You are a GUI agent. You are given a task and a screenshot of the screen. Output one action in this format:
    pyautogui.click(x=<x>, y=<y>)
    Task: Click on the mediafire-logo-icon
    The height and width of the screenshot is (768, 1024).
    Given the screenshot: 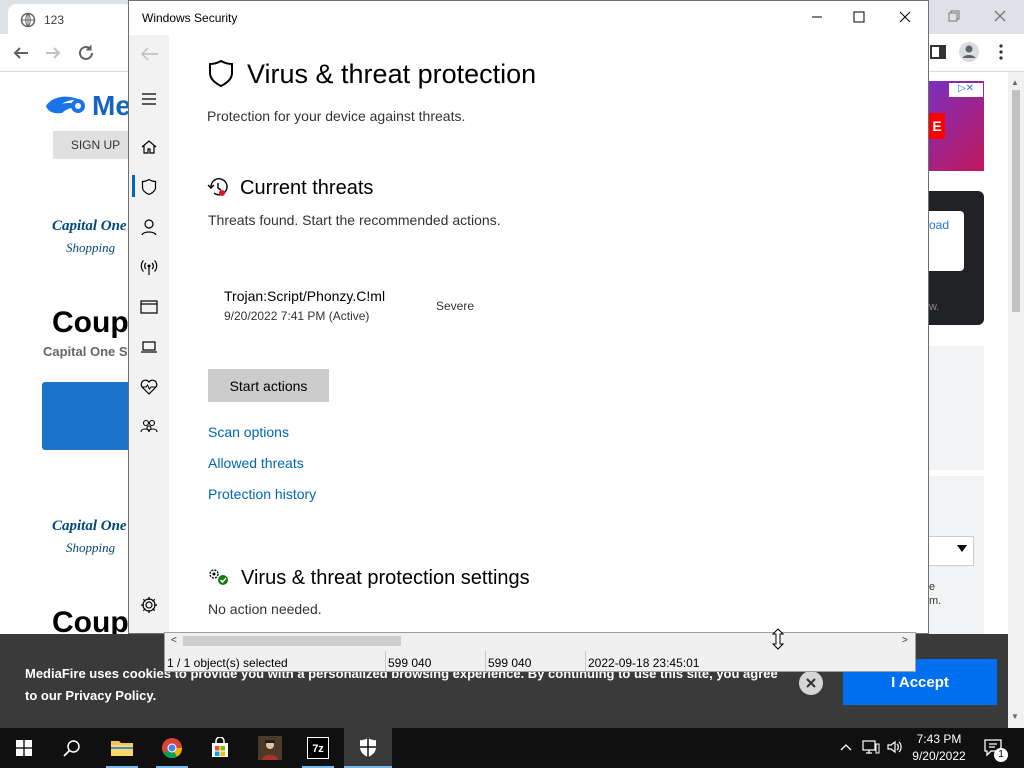 What is the action you would take?
    pyautogui.click(x=67, y=106)
    